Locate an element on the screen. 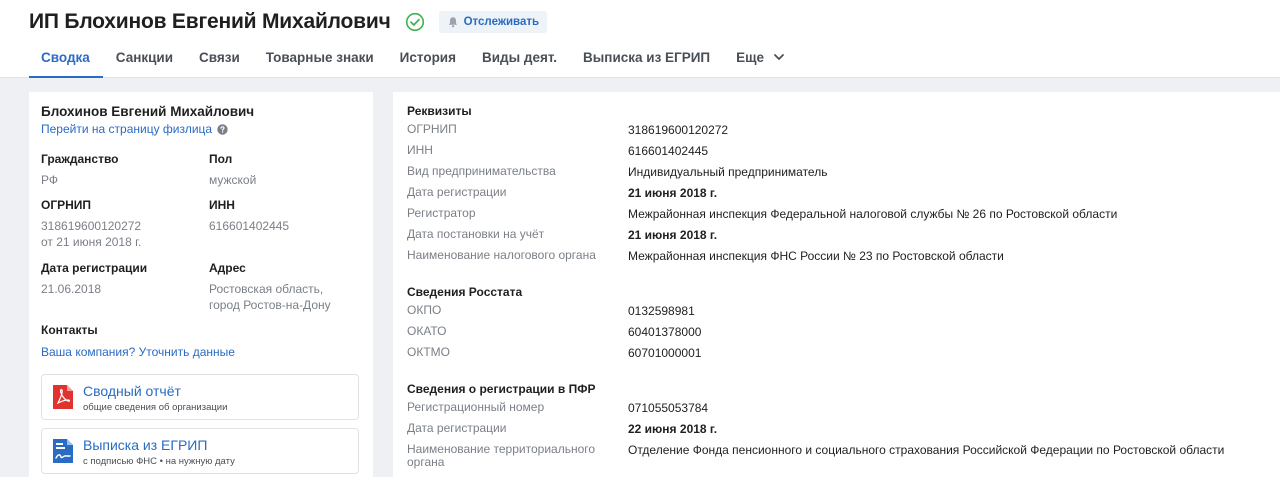 The height and width of the screenshot is (477, 1280). address-line-1: Ростовская область, is located at coordinates (266, 289).